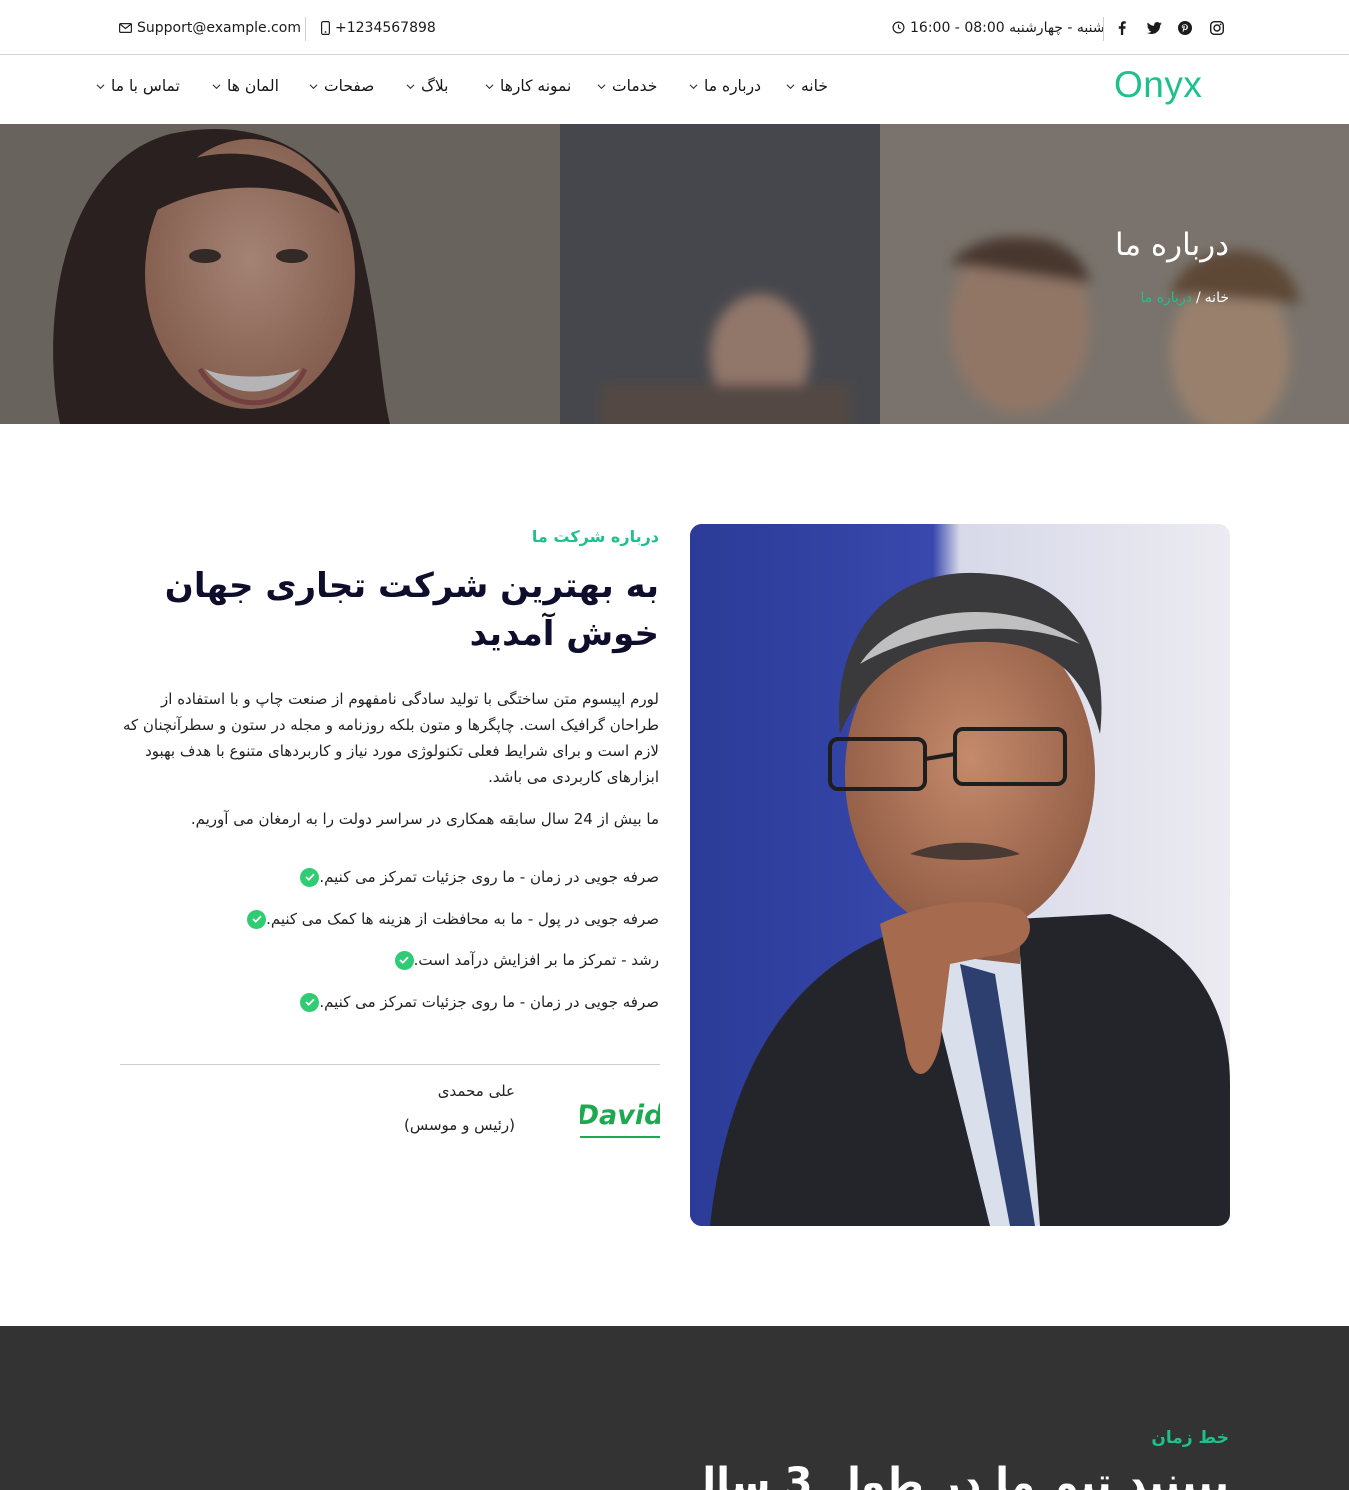  Describe the element at coordinates (411, 610) in the screenshot. I see `about-heading: به بهترین شرکت تجاری جهان خوش آمدید` at that location.